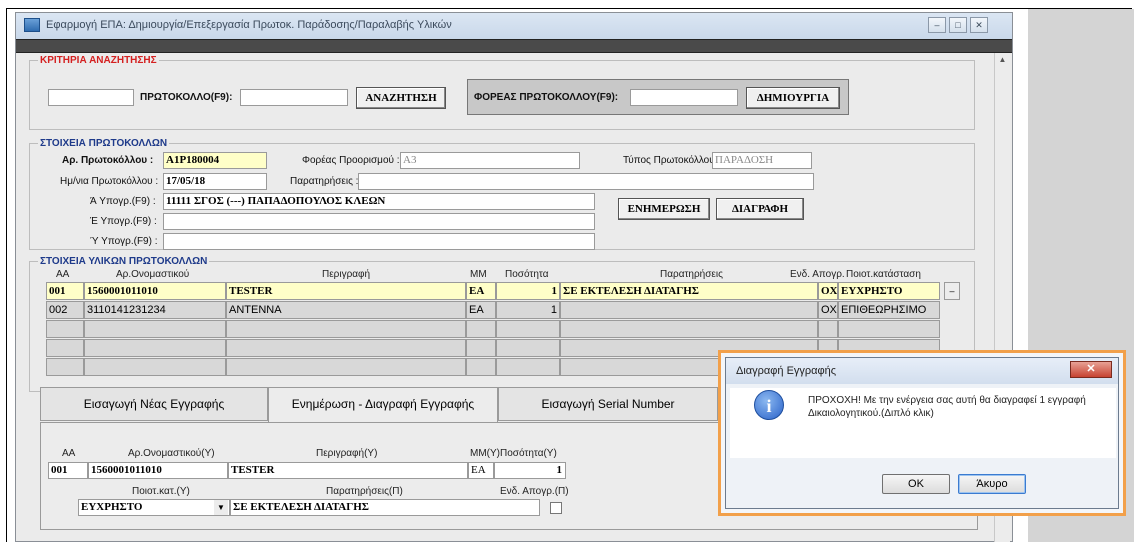 This screenshot has height=542, width=1134. Describe the element at coordinates (992, 484) in the screenshot. I see `cancel-button: Άκυρο` at that location.